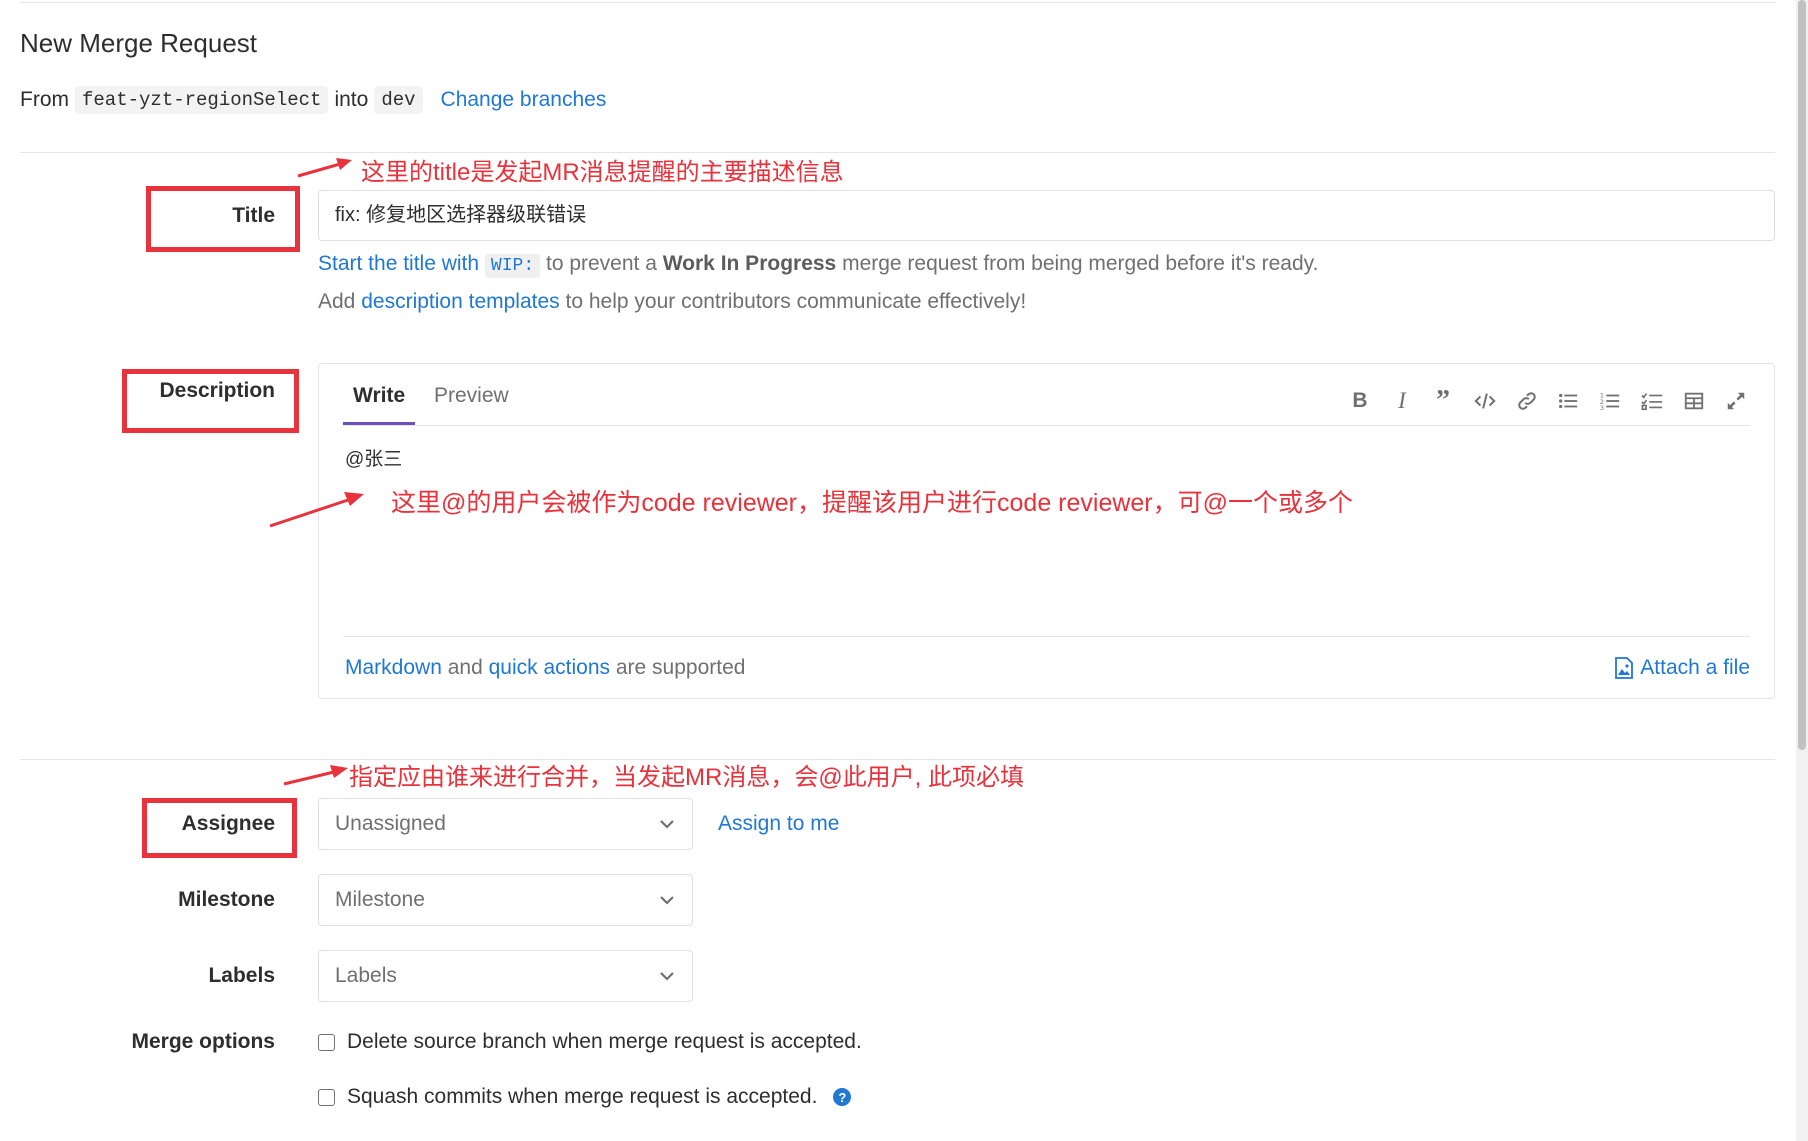 This screenshot has height=1141, width=1808. What do you see at coordinates (1652, 401) in the screenshot?
I see `task-list-icon` at bounding box center [1652, 401].